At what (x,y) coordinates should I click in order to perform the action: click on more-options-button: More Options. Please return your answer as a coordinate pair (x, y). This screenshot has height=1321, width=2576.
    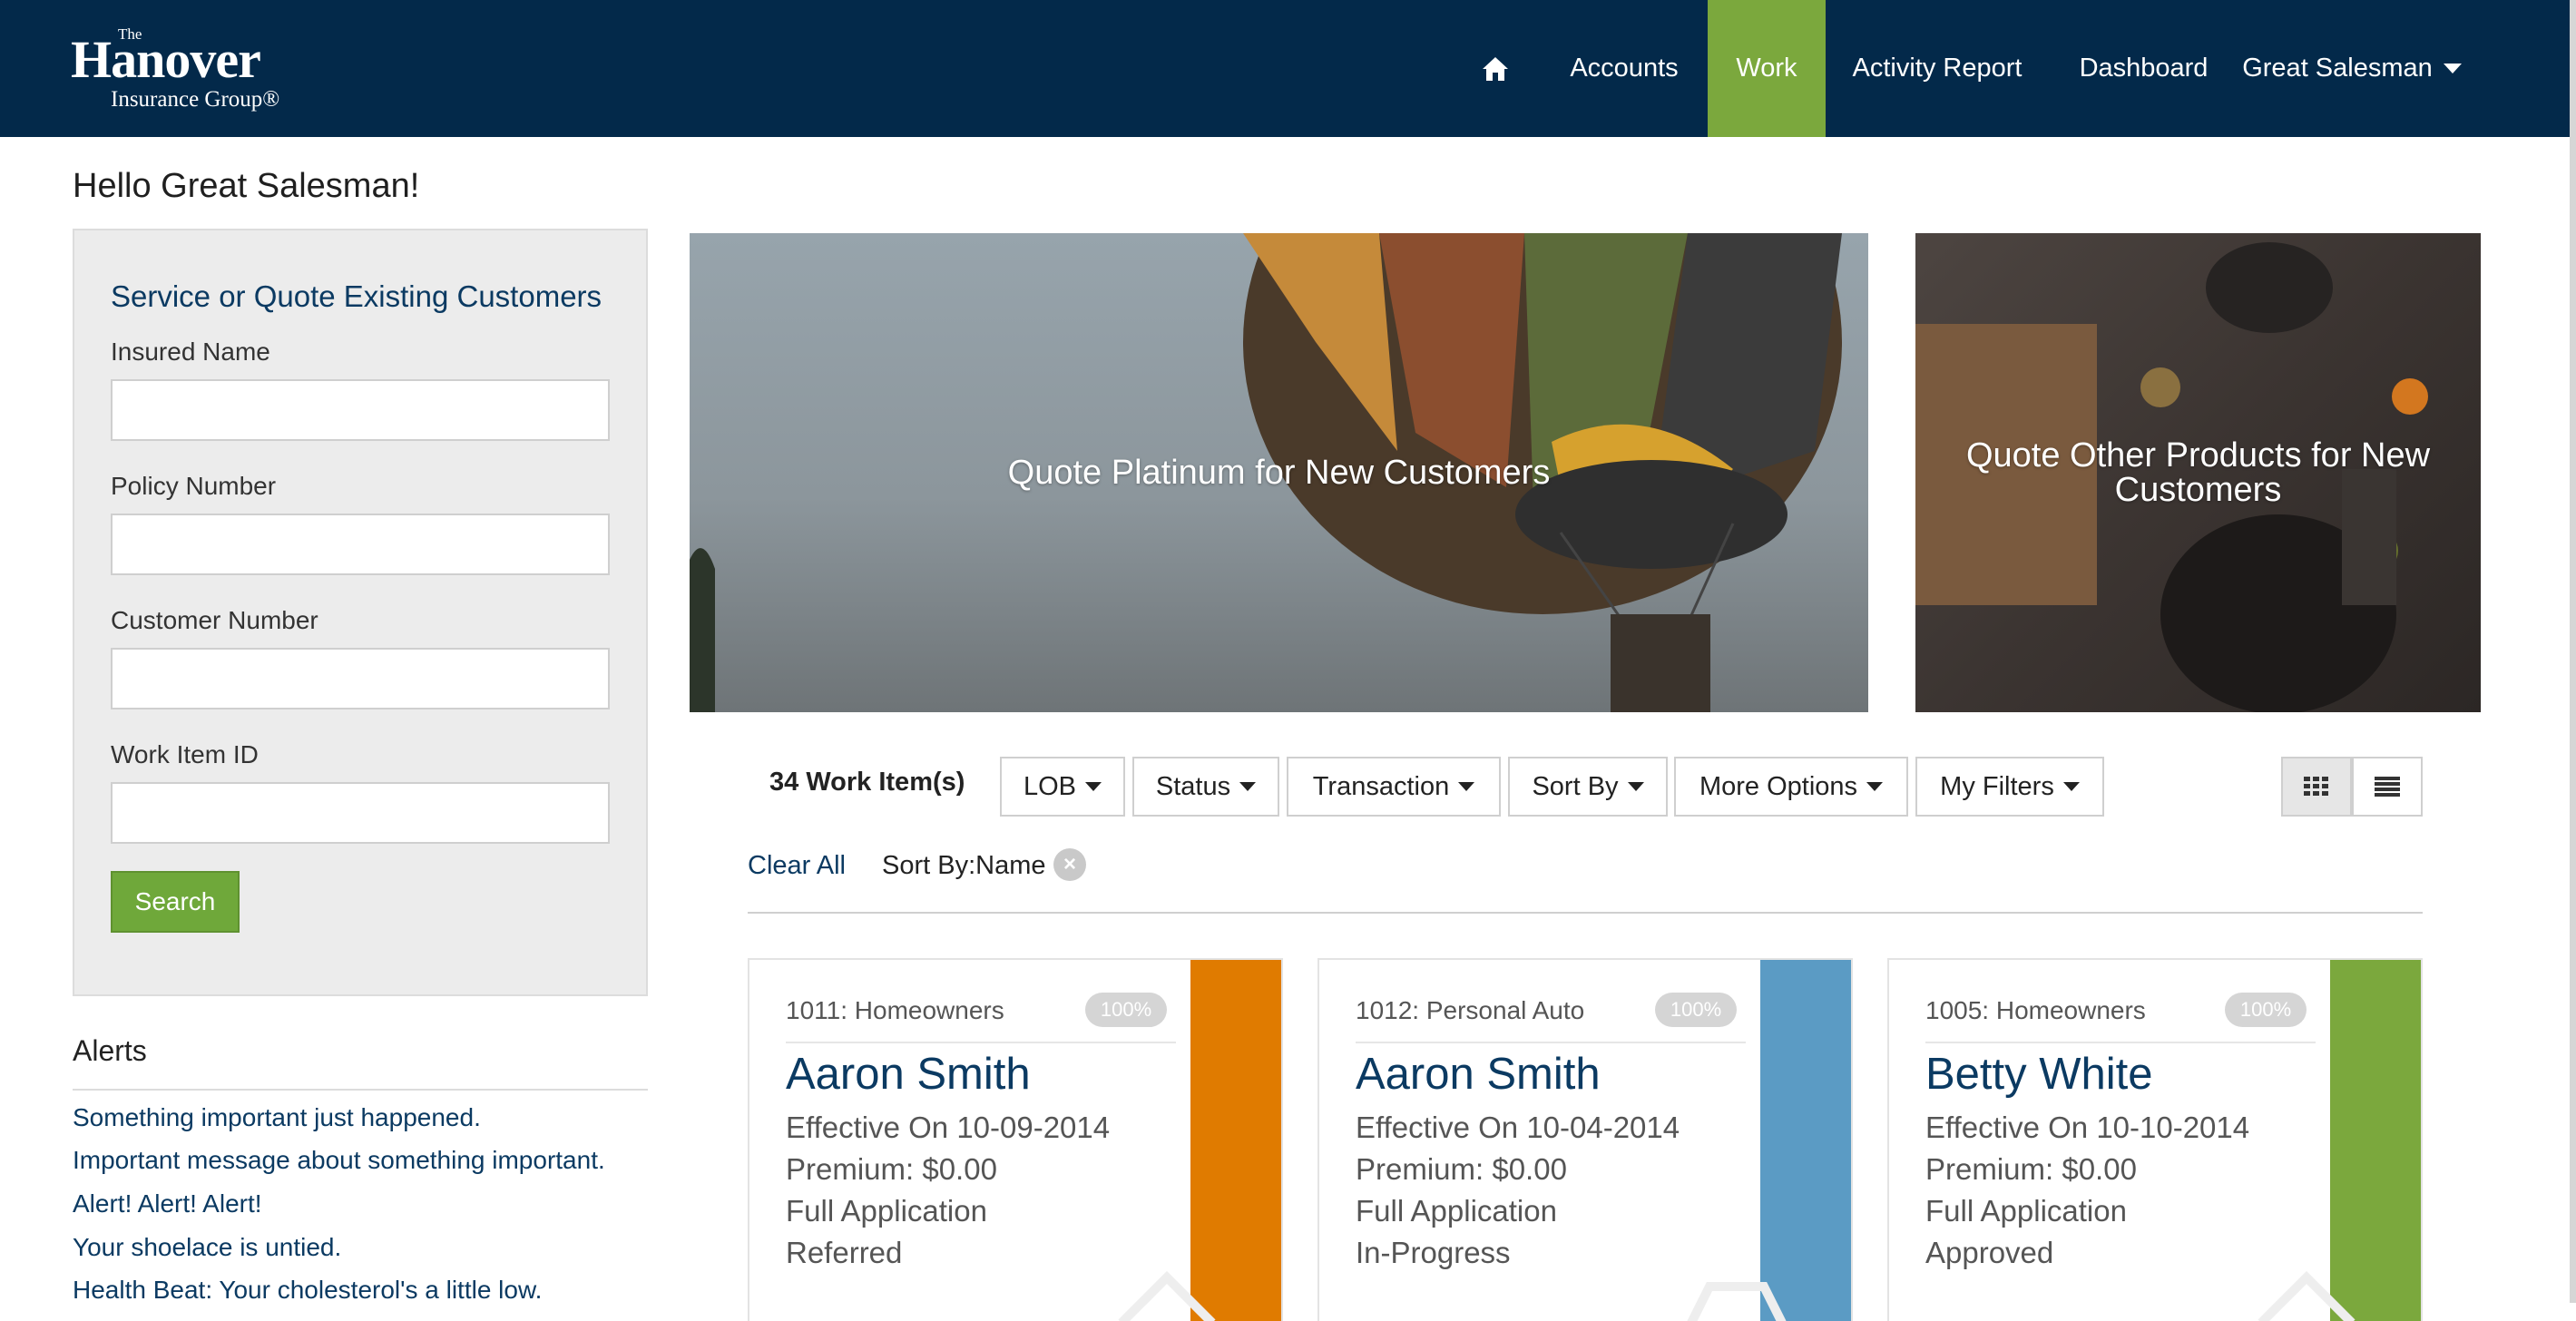
    Looking at the image, I should click on (1791, 787).